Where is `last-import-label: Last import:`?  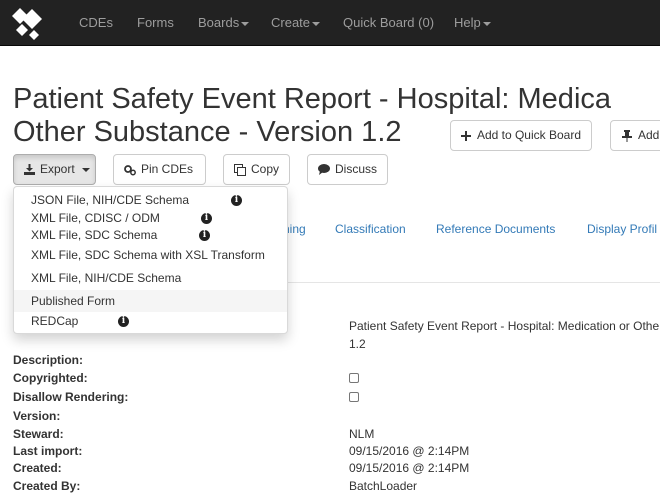 last-import-label: Last import: is located at coordinates (48, 451).